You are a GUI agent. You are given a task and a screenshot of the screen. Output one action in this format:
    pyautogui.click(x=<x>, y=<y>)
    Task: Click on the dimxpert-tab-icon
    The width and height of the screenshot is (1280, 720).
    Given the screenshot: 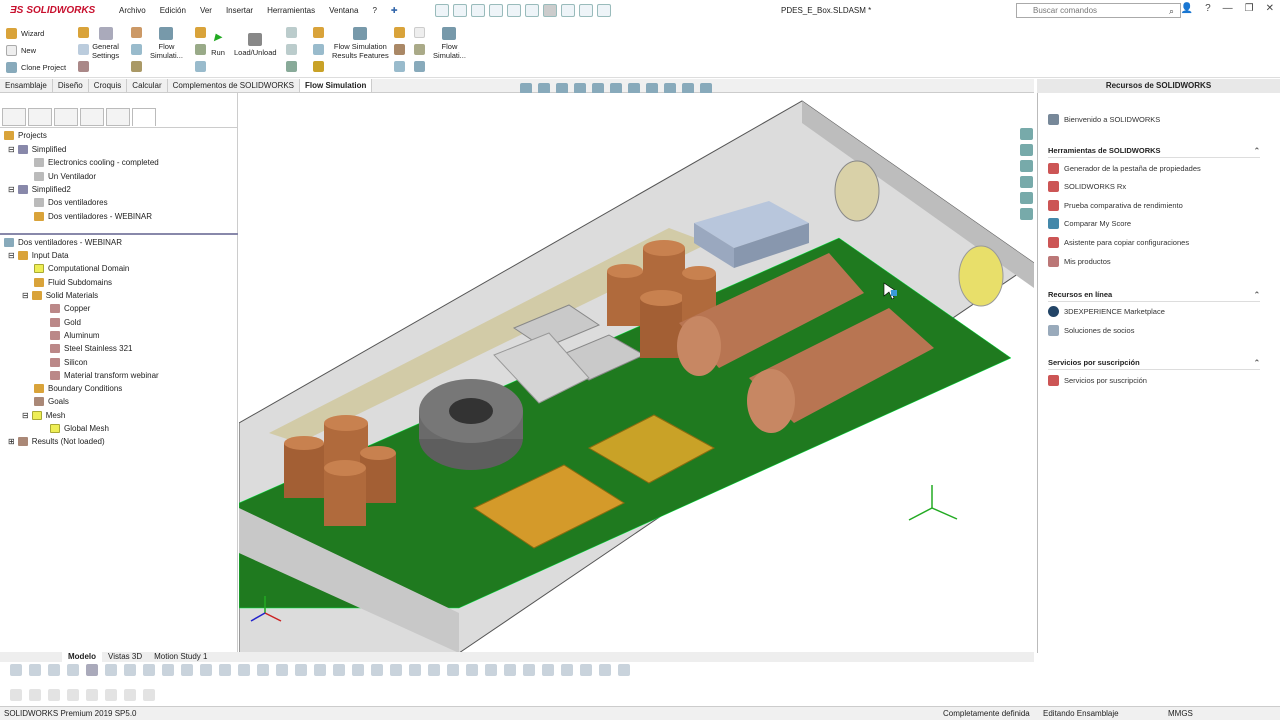 What is the action you would take?
    pyautogui.click(x=92, y=117)
    